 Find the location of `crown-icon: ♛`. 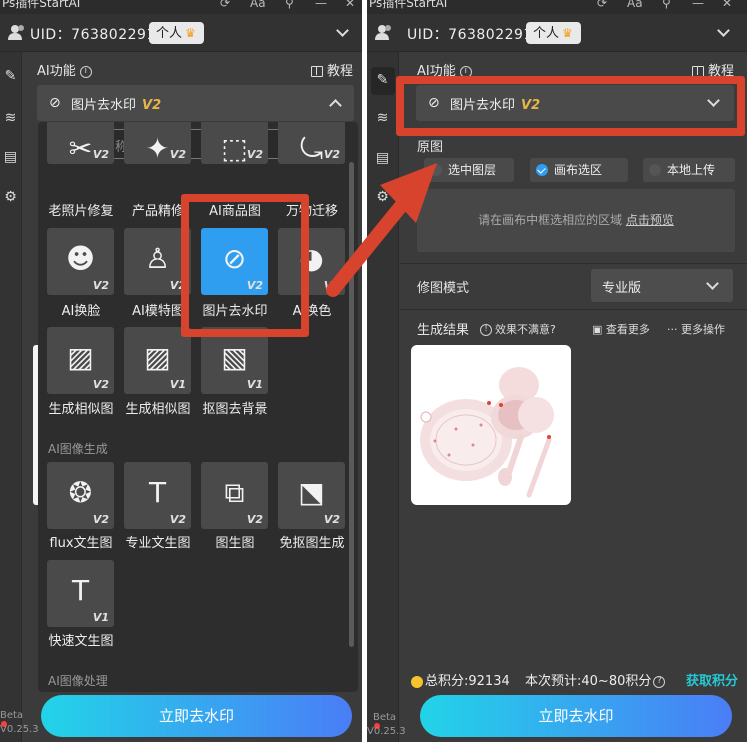

crown-icon: ♛ is located at coordinates (190, 33).